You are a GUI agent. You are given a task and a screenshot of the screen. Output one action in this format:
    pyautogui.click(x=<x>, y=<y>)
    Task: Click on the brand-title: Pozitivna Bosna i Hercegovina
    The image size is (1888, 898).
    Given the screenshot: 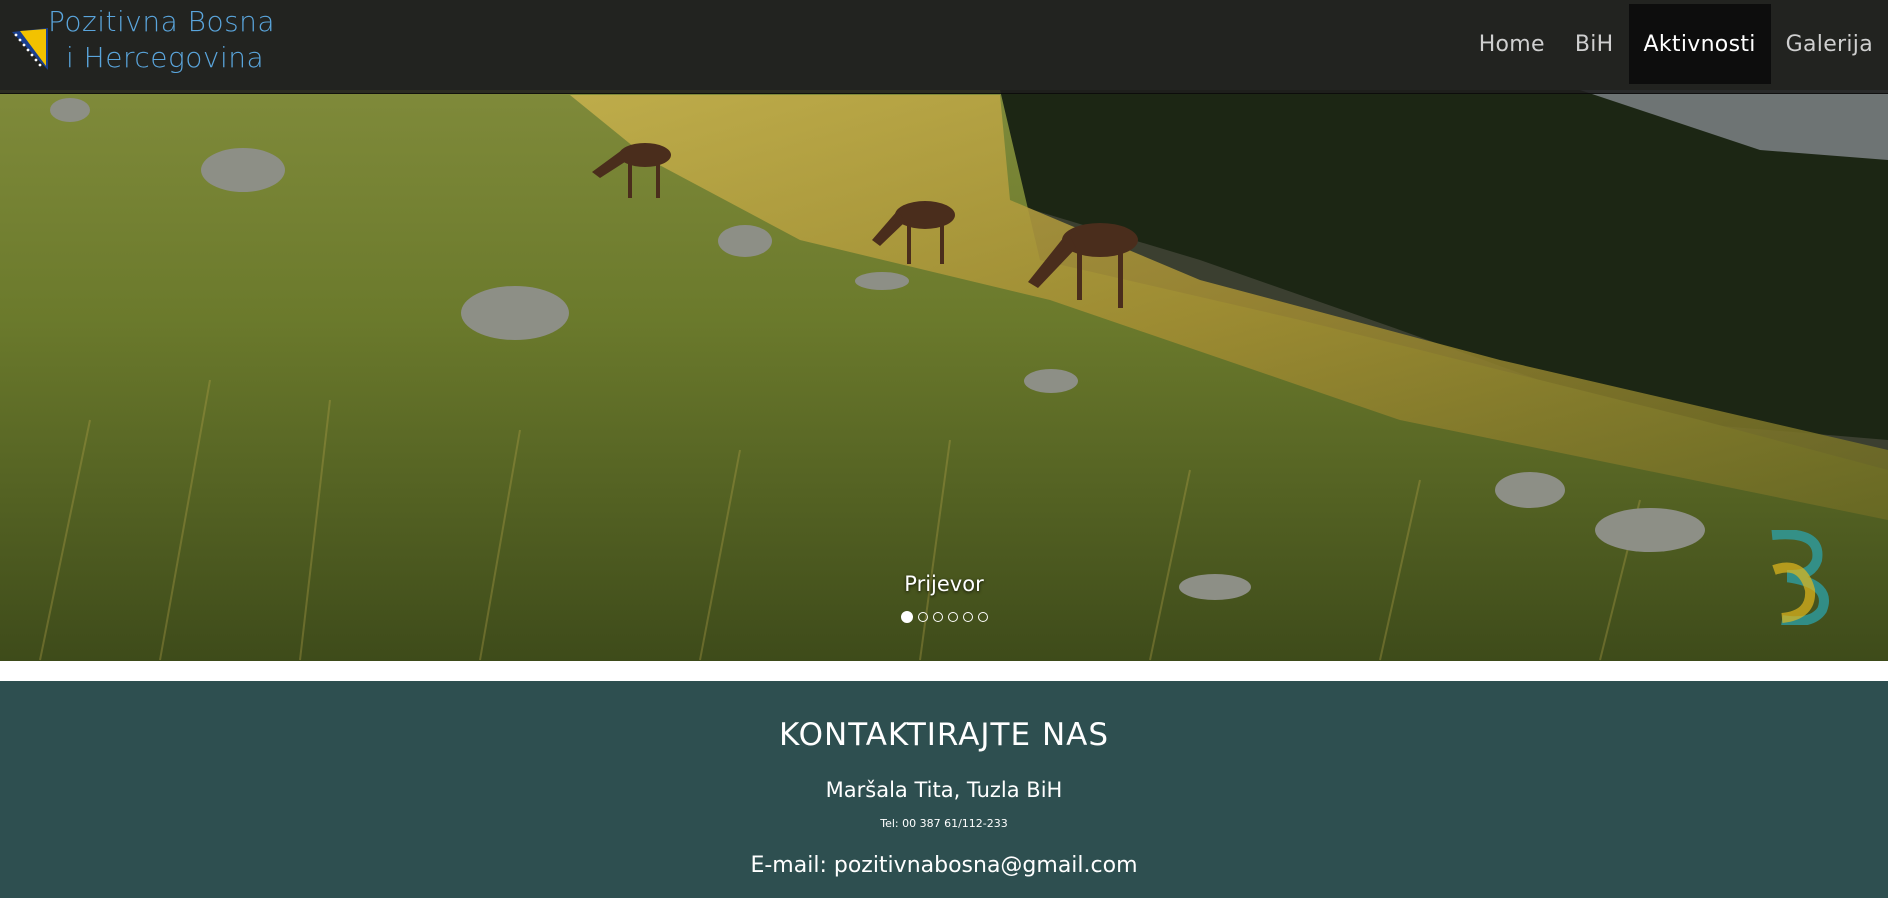 What is the action you would take?
    pyautogui.click(x=168, y=40)
    